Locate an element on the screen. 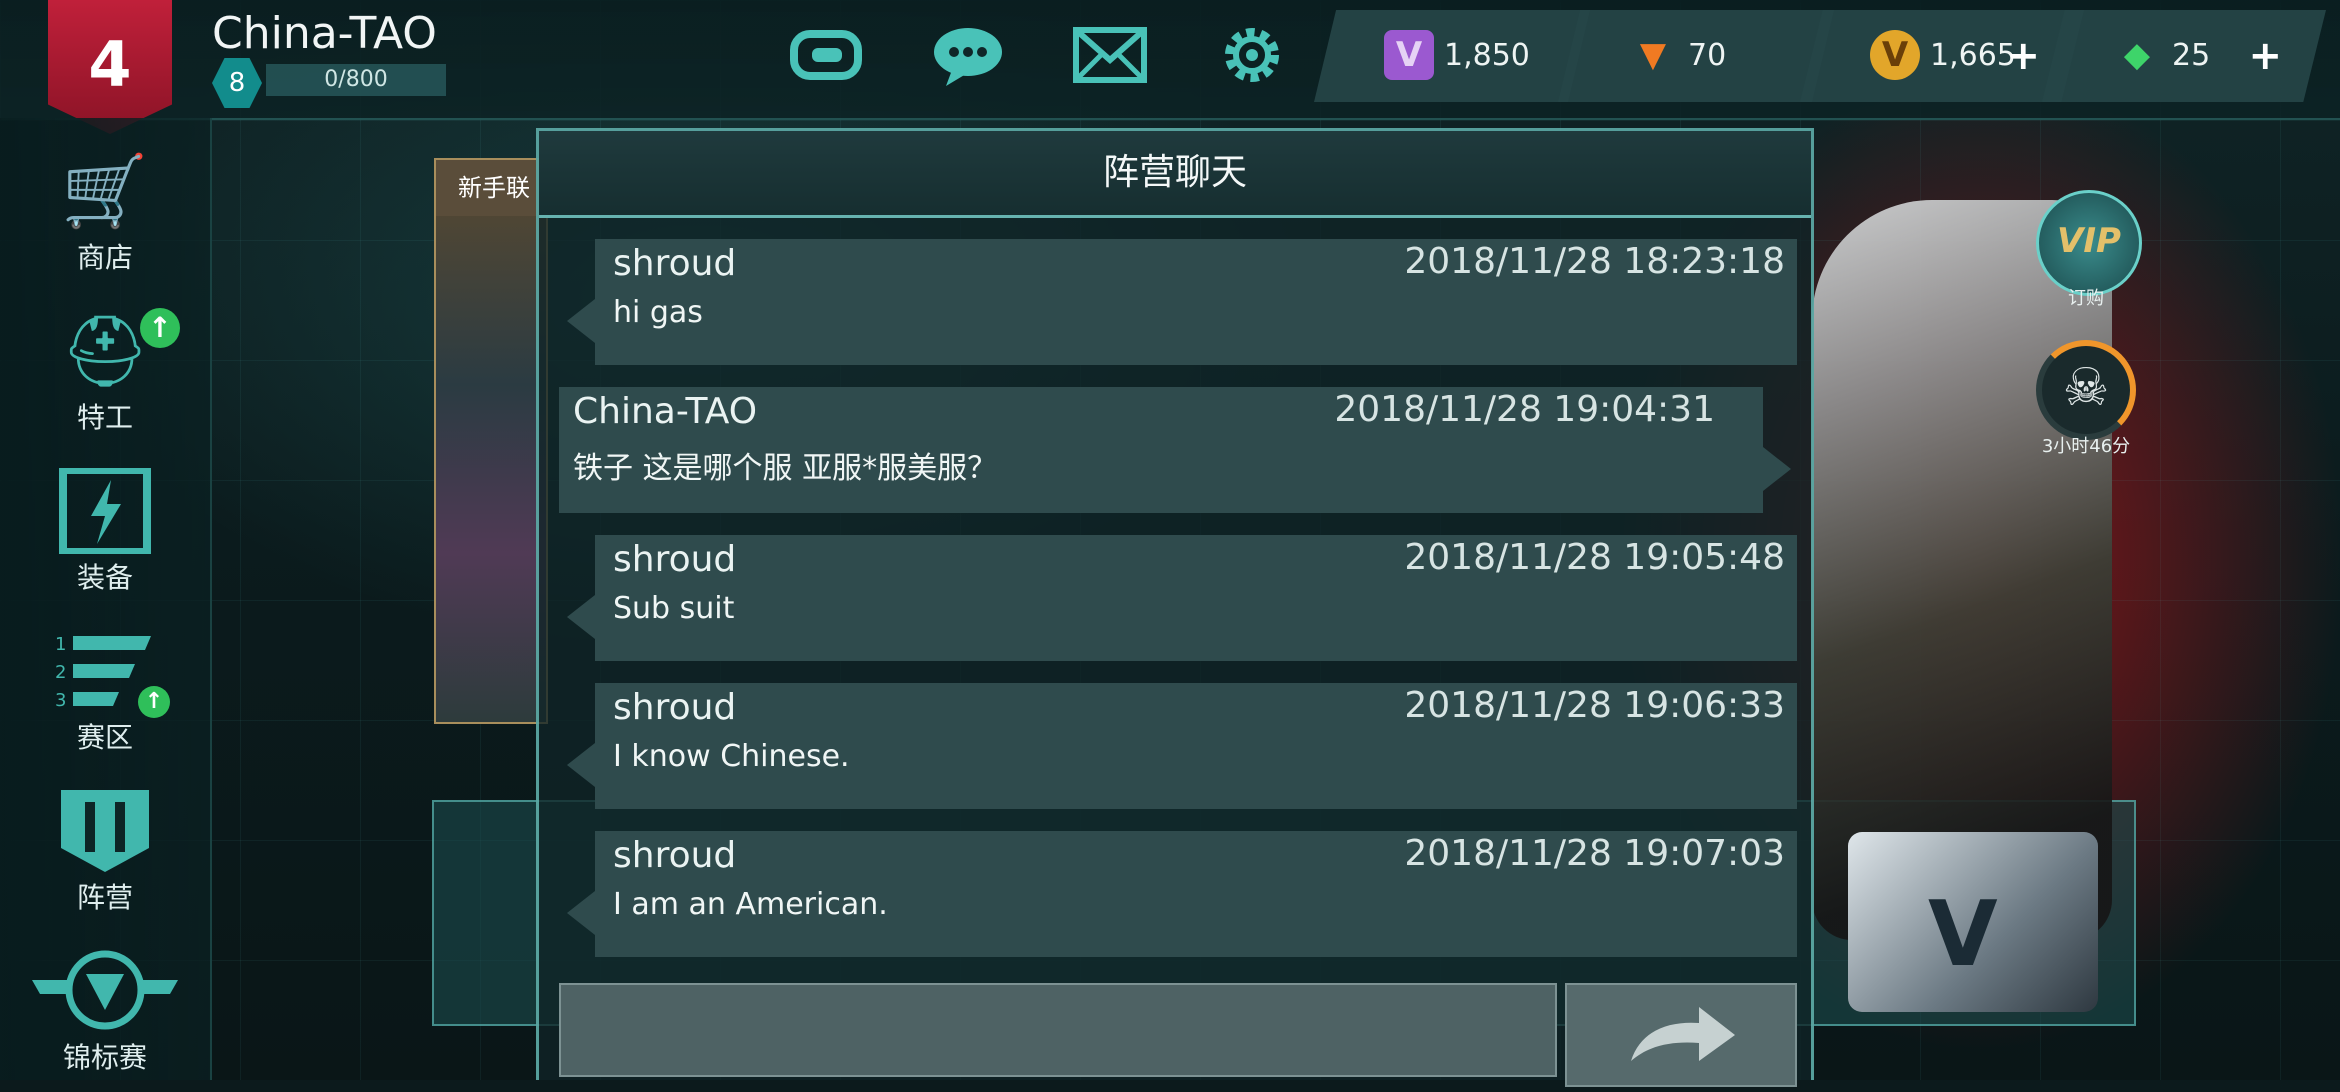 This screenshot has height=1092, width=2340. currency-orange: ▼ 70 is located at coordinates (1696, 56).